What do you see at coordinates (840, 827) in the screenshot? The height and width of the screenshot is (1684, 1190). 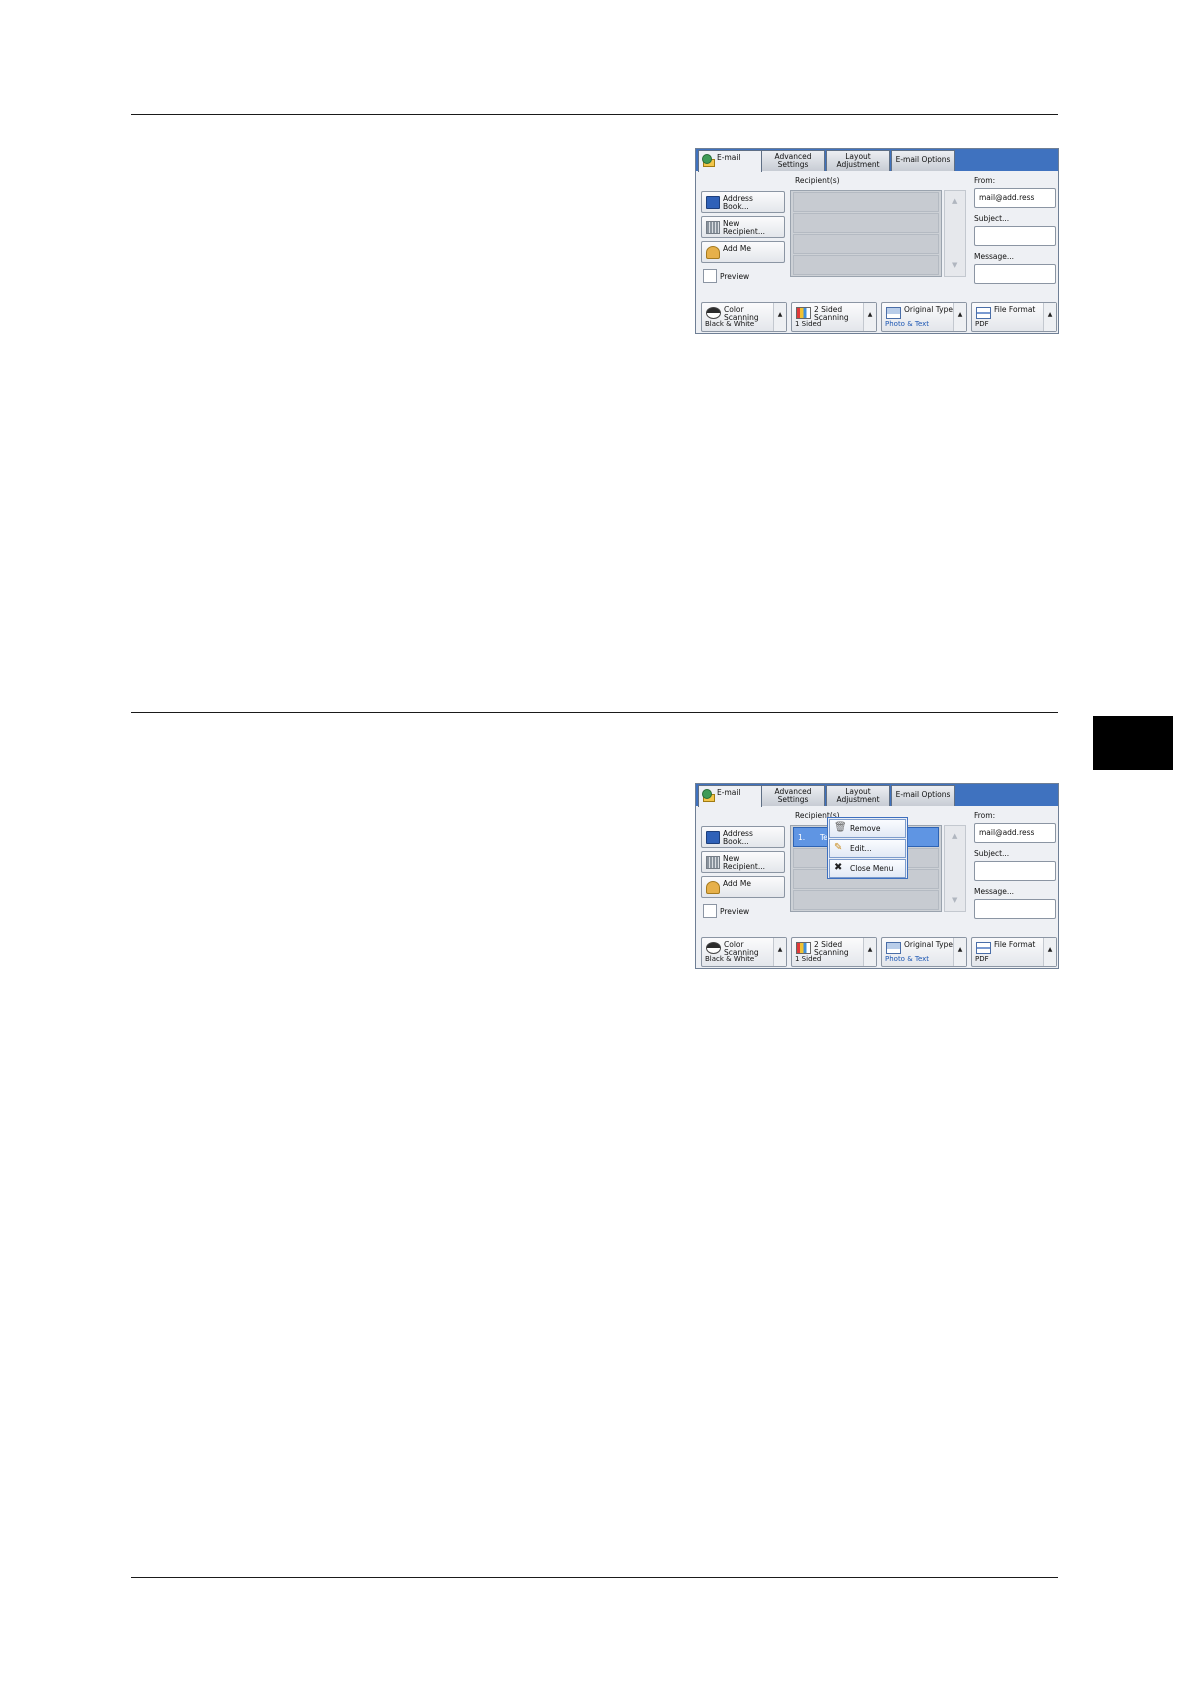 I see `trash-icon: 🗑` at bounding box center [840, 827].